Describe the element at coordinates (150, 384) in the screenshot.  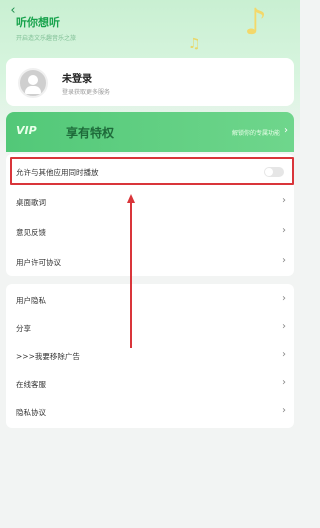
I see `setting-row-online-support: 在线客服 ›` at that location.